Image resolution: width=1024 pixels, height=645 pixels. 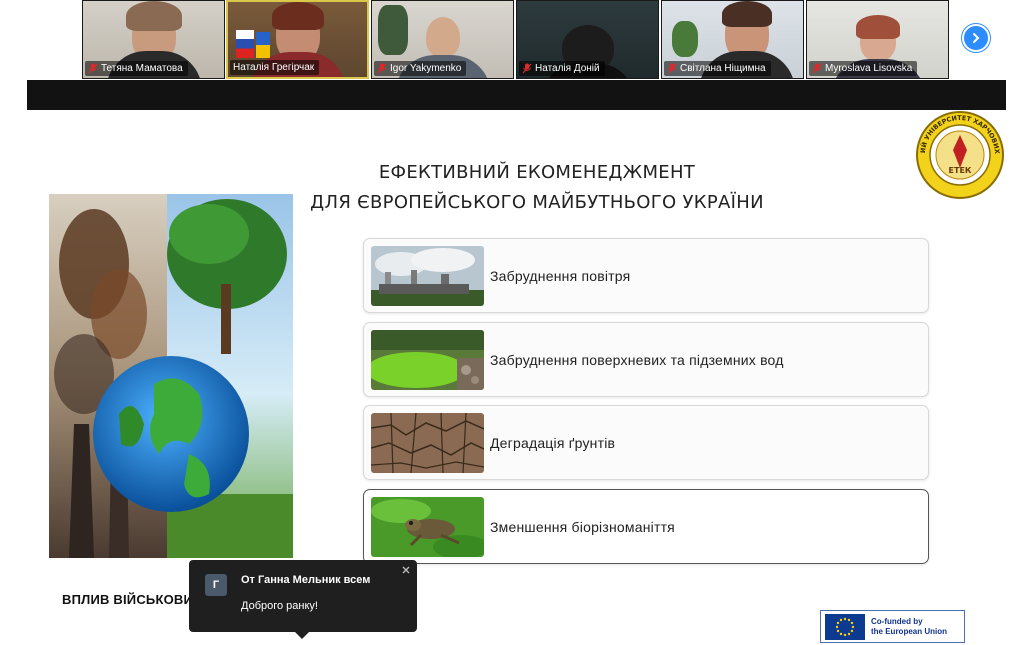 What do you see at coordinates (153, 39) in the screenshot?
I see `participant-tile: Тетяна Маматова` at bounding box center [153, 39].